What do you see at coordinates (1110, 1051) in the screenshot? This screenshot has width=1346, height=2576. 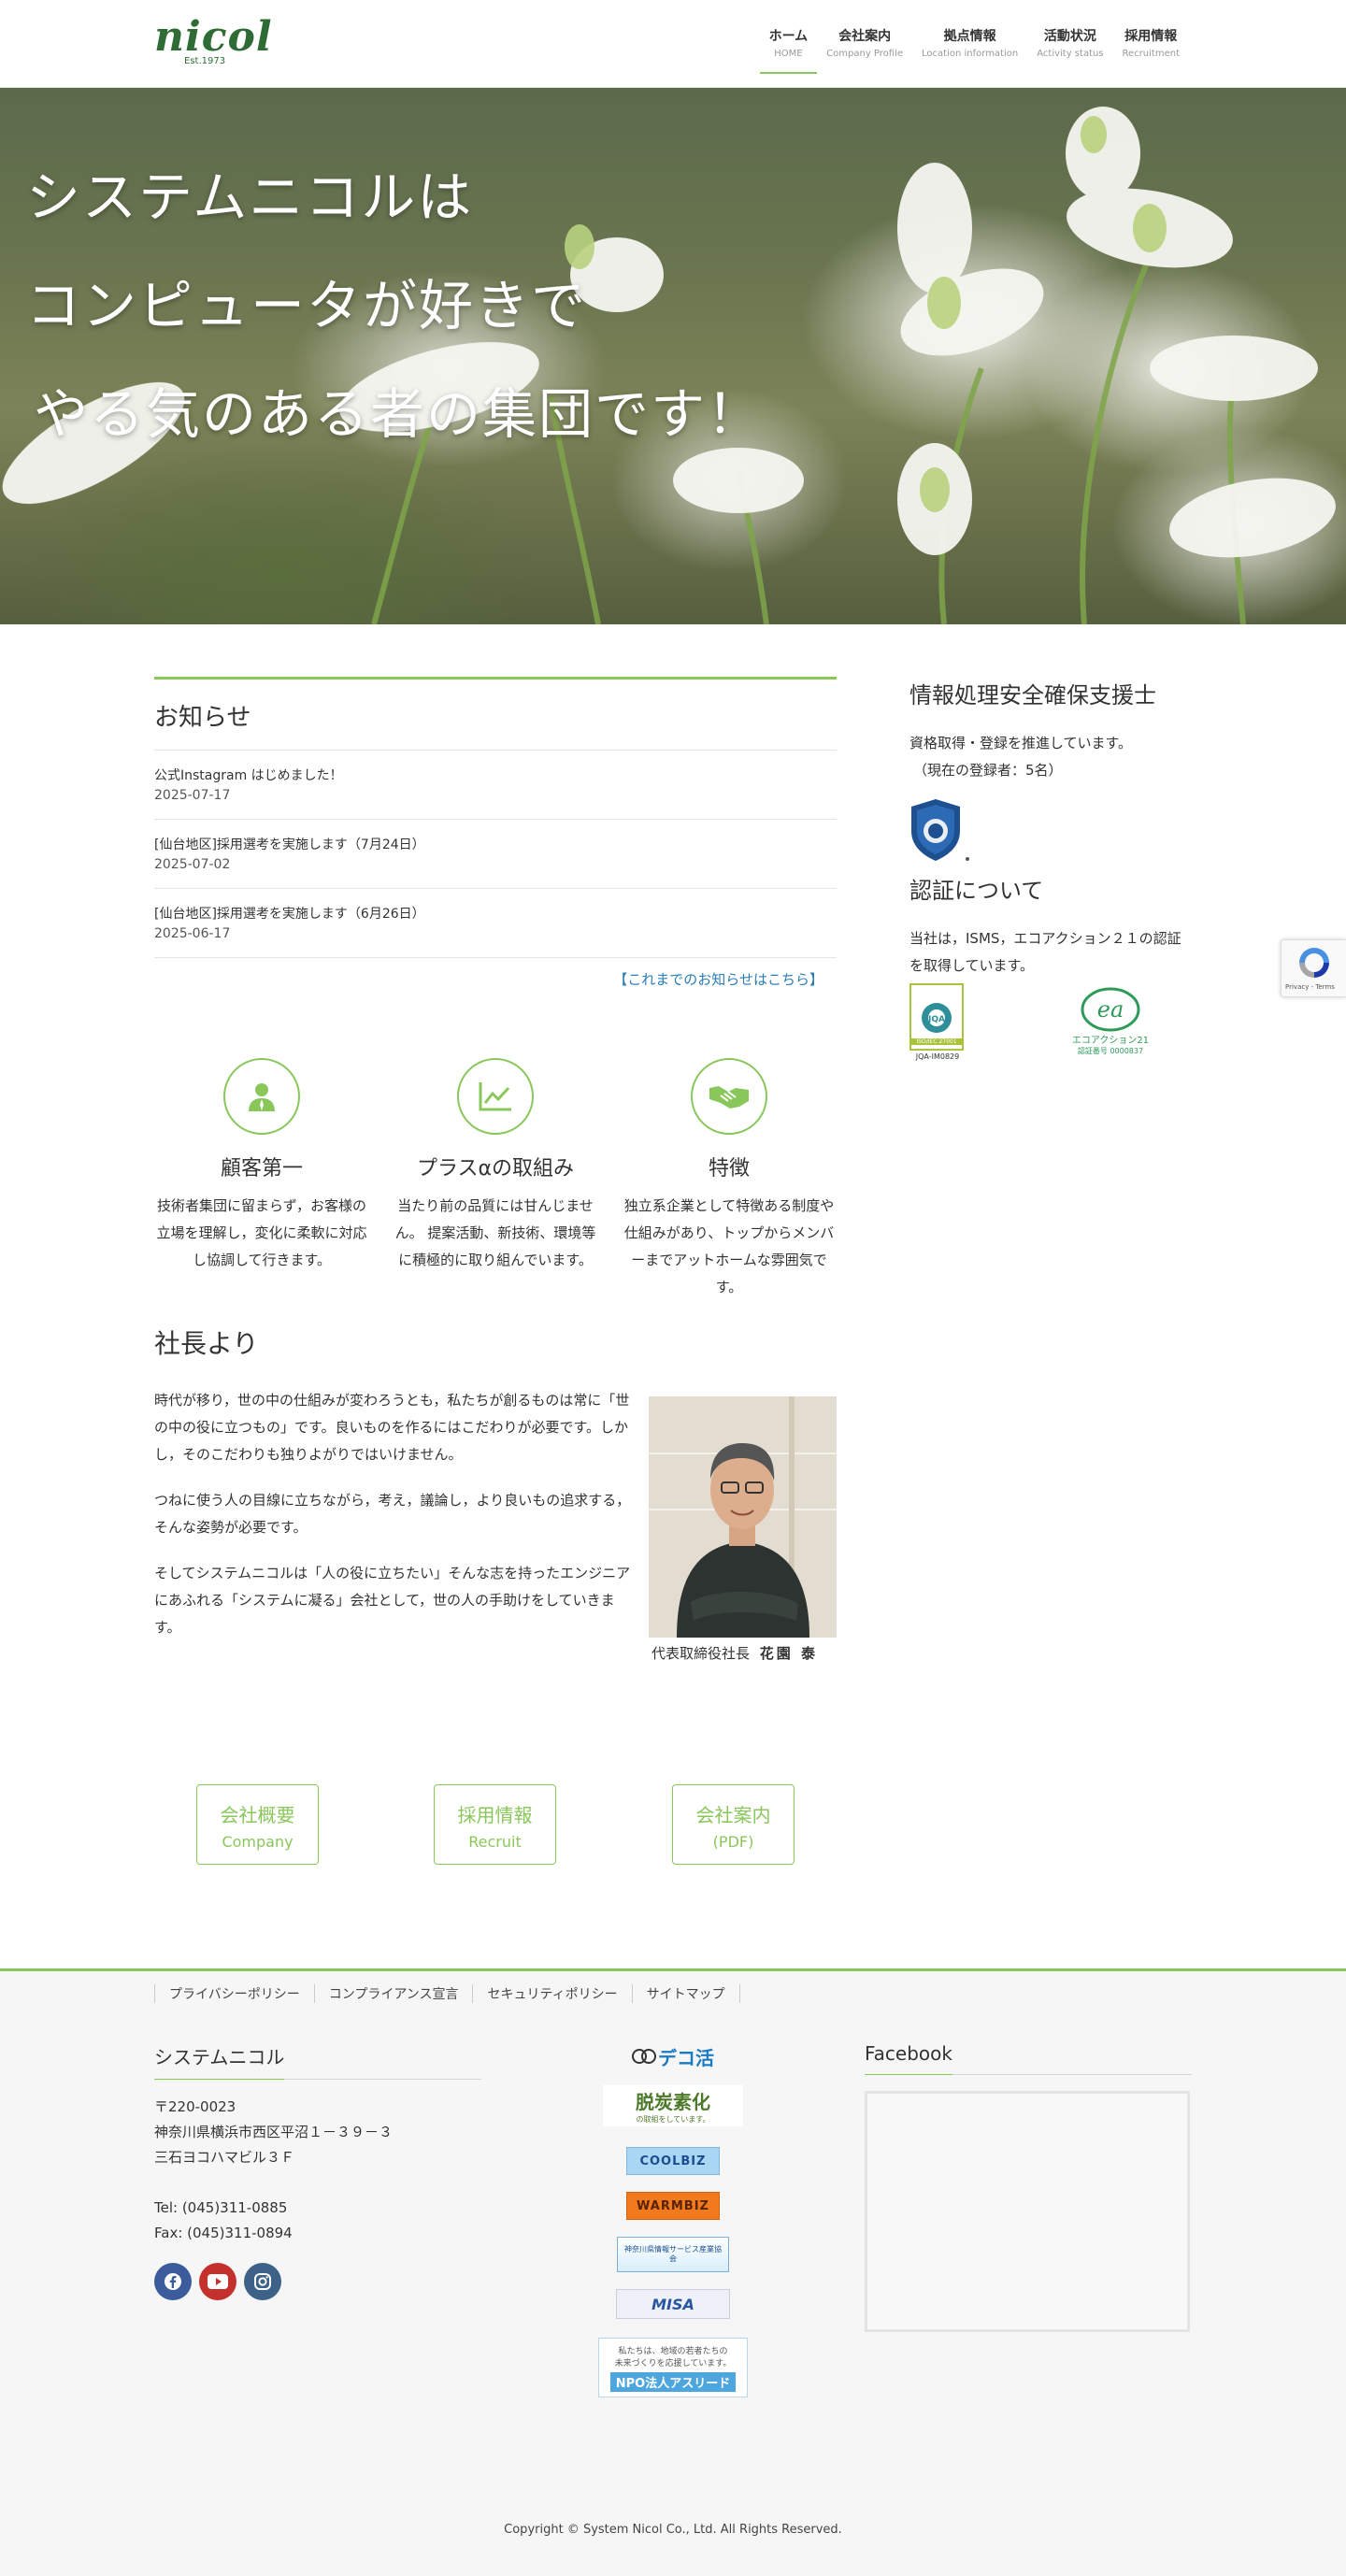 I see `eco-action-number: 認証番号 0000837` at bounding box center [1110, 1051].